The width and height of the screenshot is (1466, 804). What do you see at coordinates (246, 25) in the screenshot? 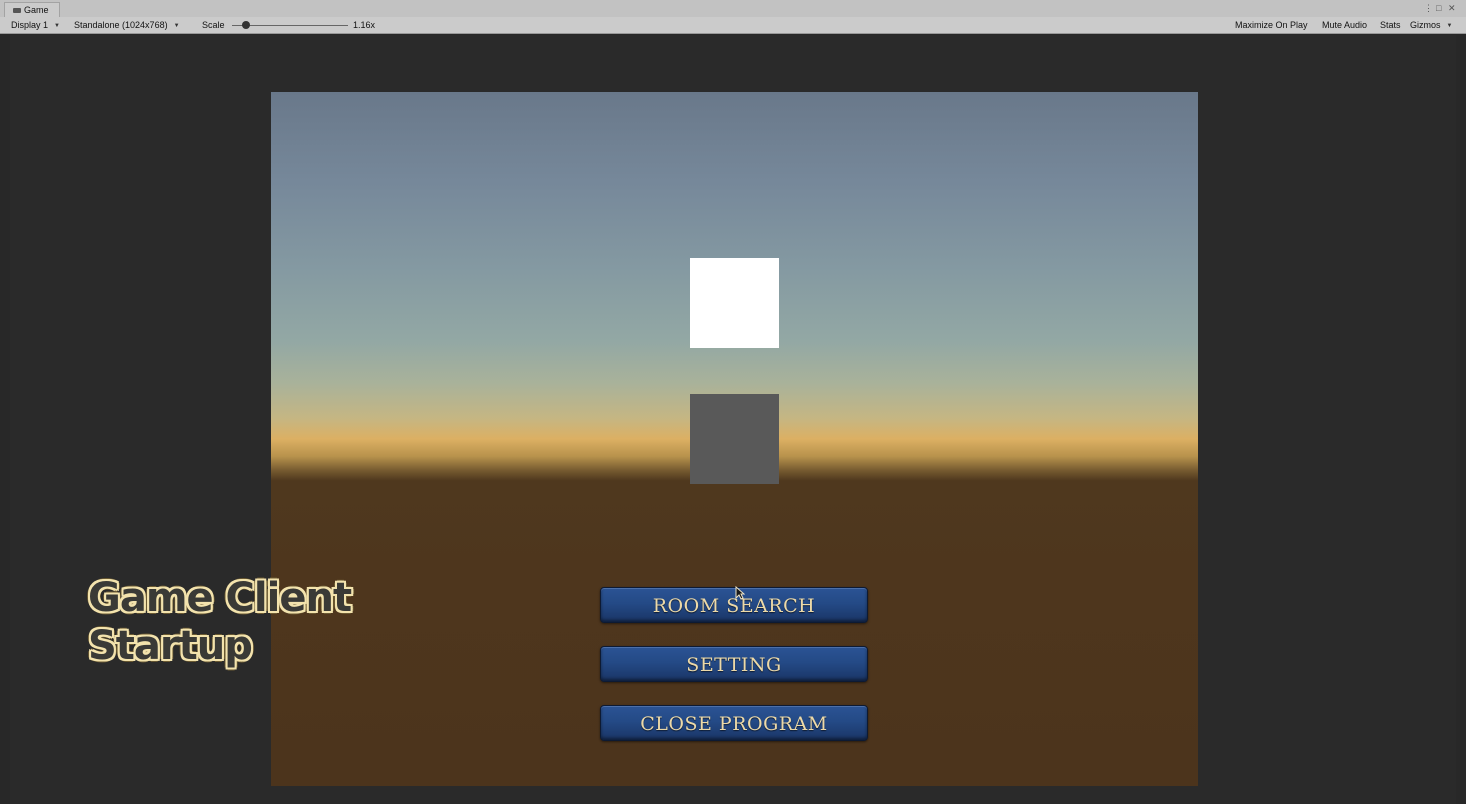
I see `scale-slider-thumb` at bounding box center [246, 25].